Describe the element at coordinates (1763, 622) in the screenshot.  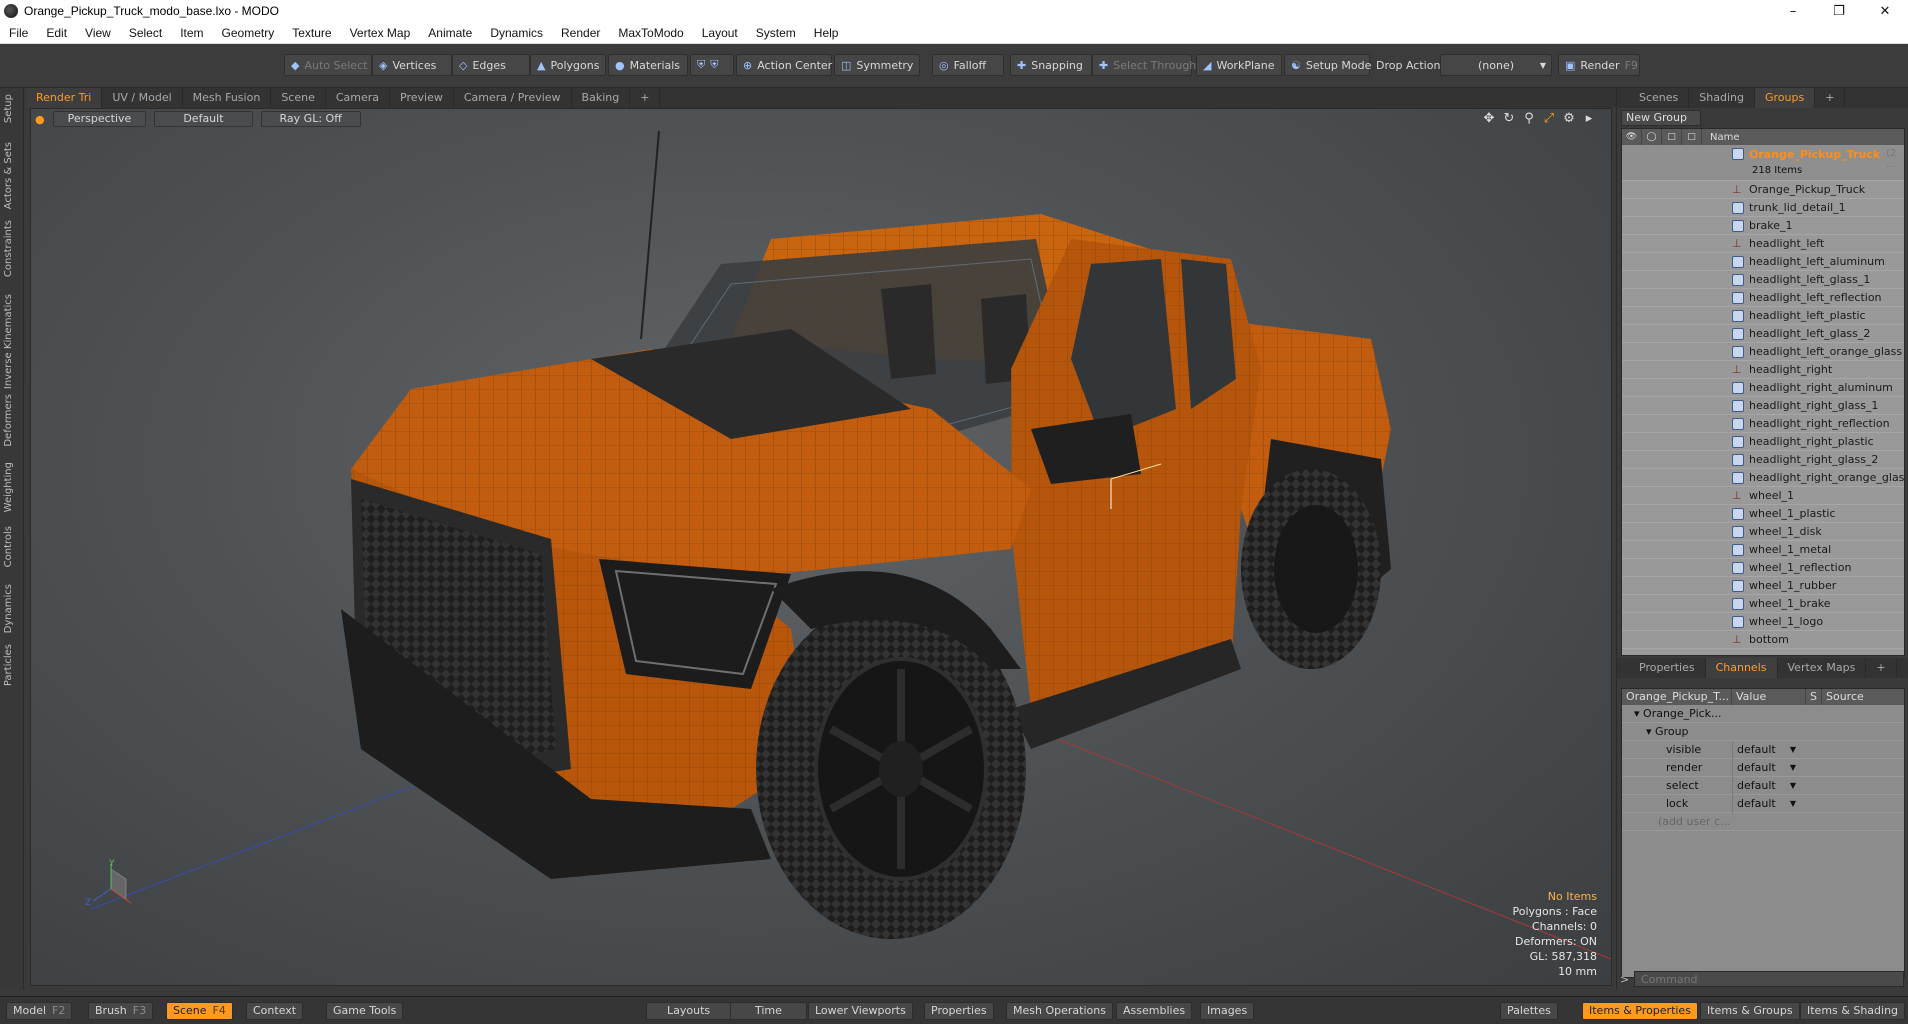
I see `group-item-row: wheel_1_logo` at that location.